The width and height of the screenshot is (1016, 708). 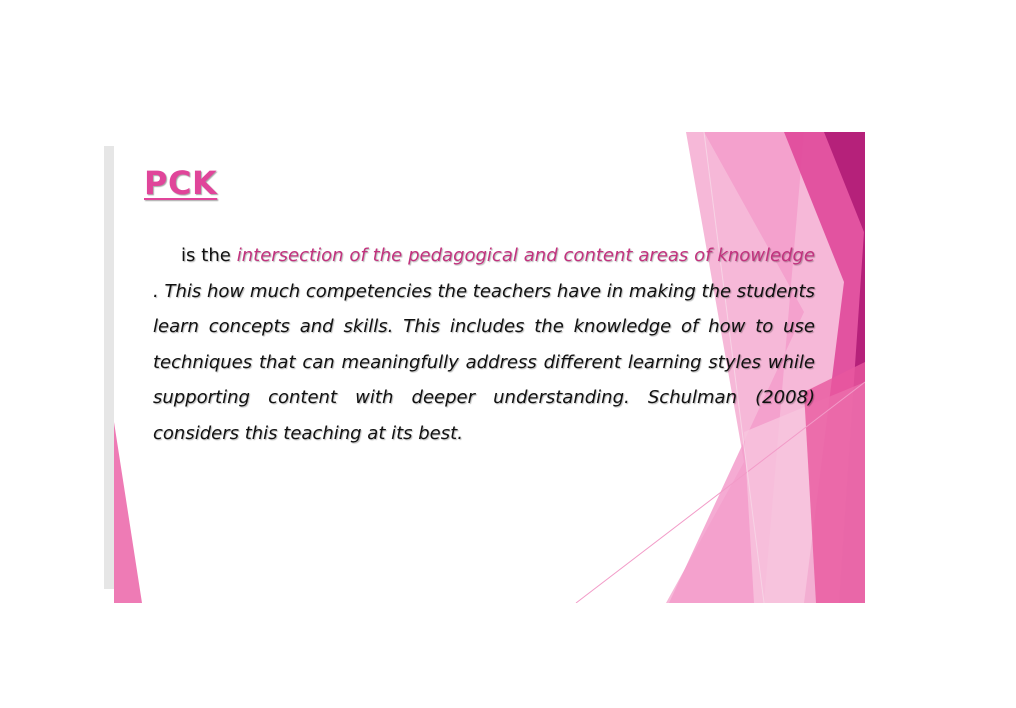 What do you see at coordinates (181, 183) in the screenshot?
I see `page-title: PCK` at bounding box center [181, 183].